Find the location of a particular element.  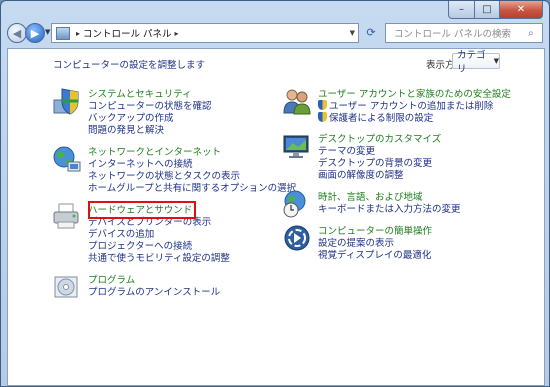

title-bar: – □ ✕ is located at coordinates (275, 11).